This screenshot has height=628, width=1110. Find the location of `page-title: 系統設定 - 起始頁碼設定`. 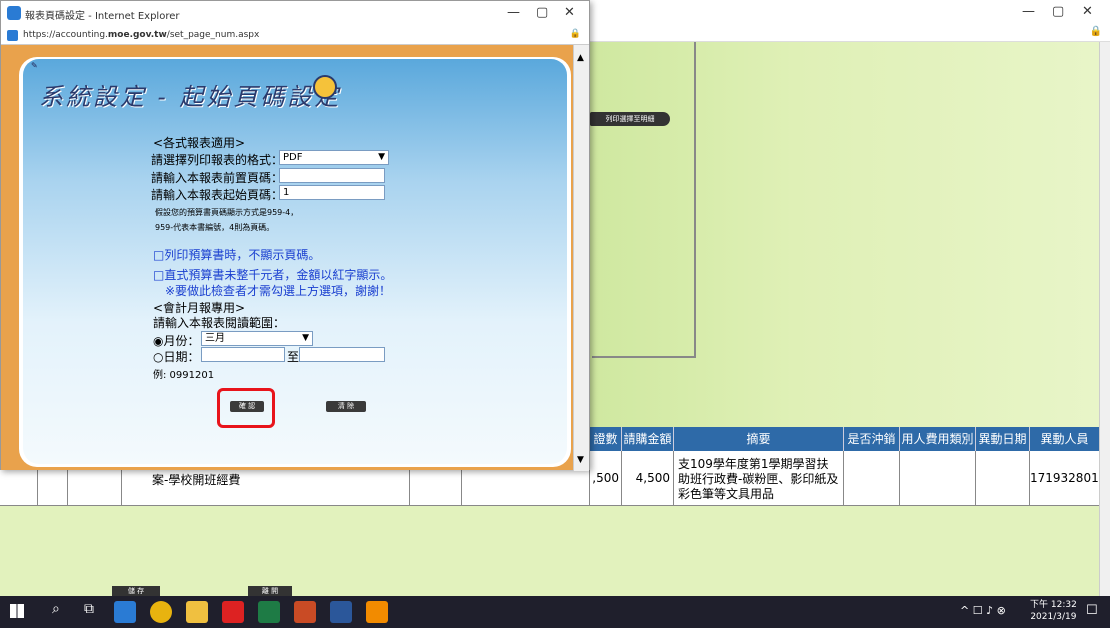

page-title: 系統設定 - 起始頁碼設定 is located at coordinates (190, 97).